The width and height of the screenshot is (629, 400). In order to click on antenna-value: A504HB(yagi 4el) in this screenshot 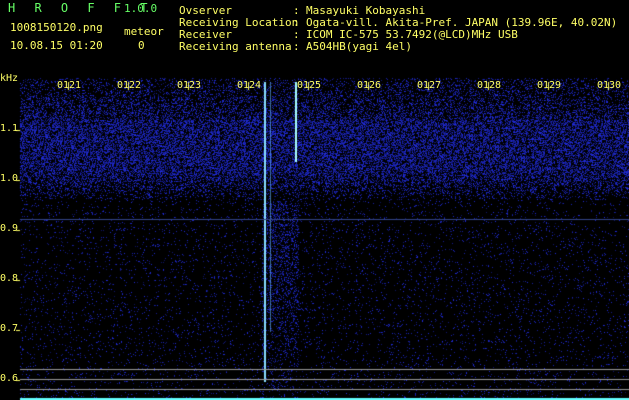, I will do `click(359, 46)`.